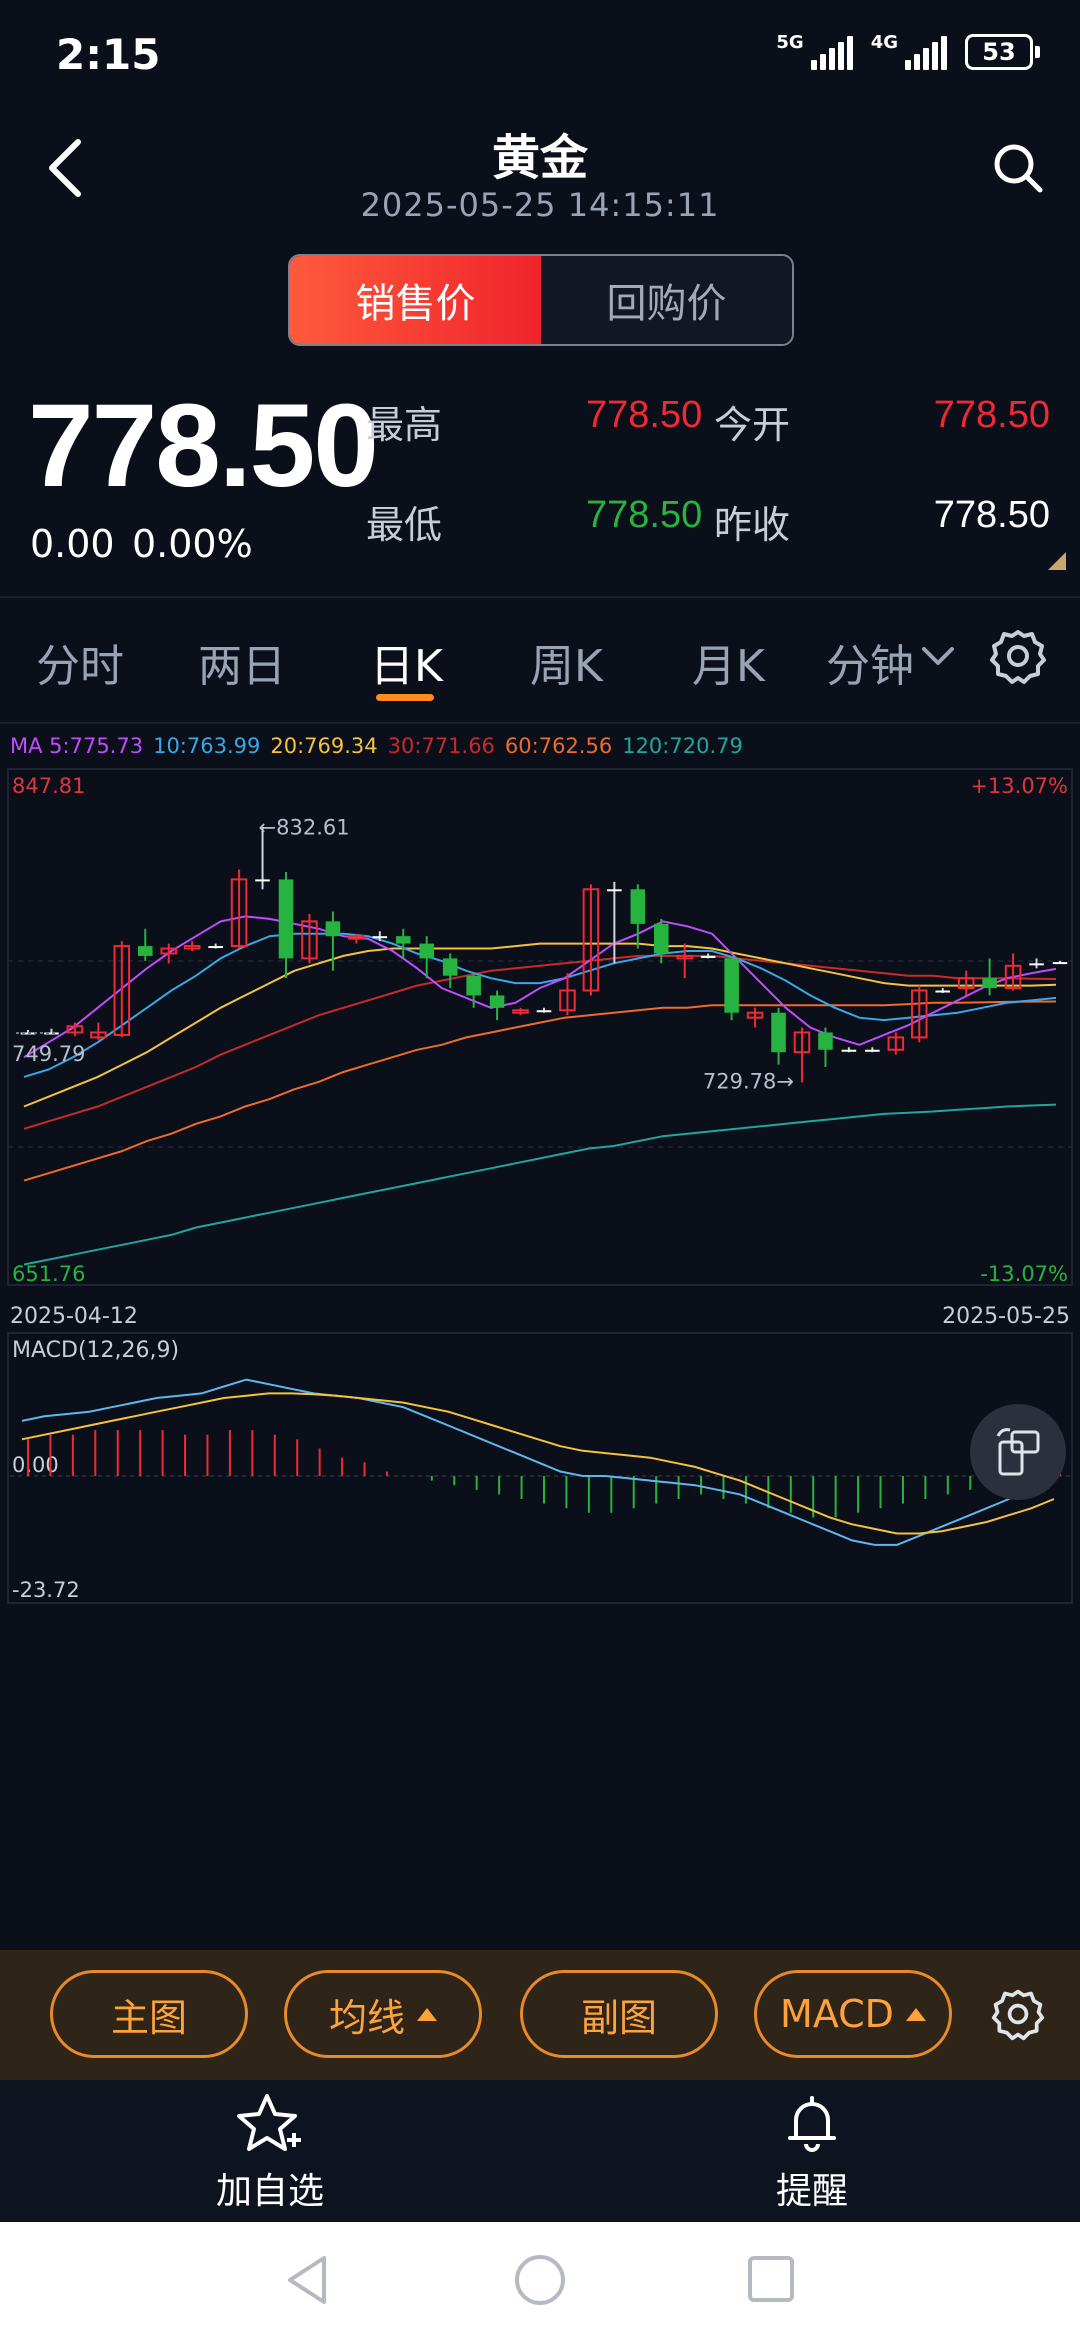 The height and width of the screenshot is (2340, 1080). What do you see at coordinates (771, 2279) in the screenshot?
I see `nav-recents-icon` at bounding box center [771, 2279].